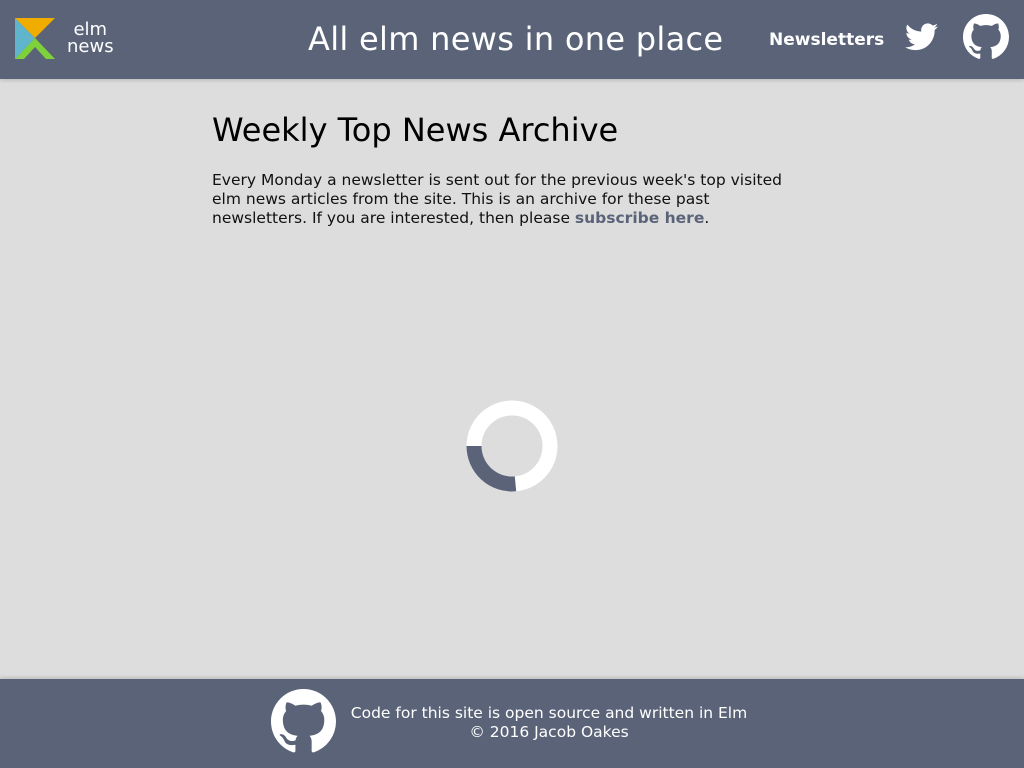 The image size is (1024, 768). Describe the element at coordinates (90, 46) in the screenshot. I see `brand-line-news: news` at that location.